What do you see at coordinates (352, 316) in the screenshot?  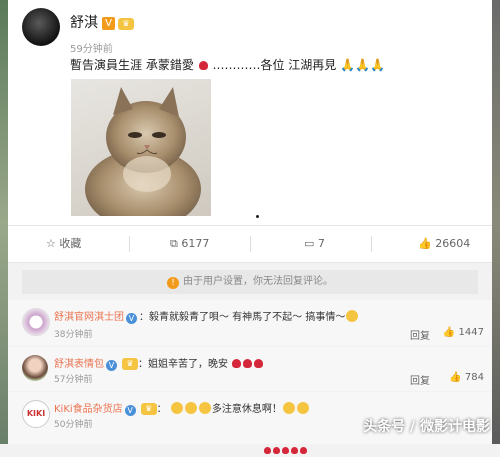 I see `laughing-emoji-icon` at bounding box center [352, 316].